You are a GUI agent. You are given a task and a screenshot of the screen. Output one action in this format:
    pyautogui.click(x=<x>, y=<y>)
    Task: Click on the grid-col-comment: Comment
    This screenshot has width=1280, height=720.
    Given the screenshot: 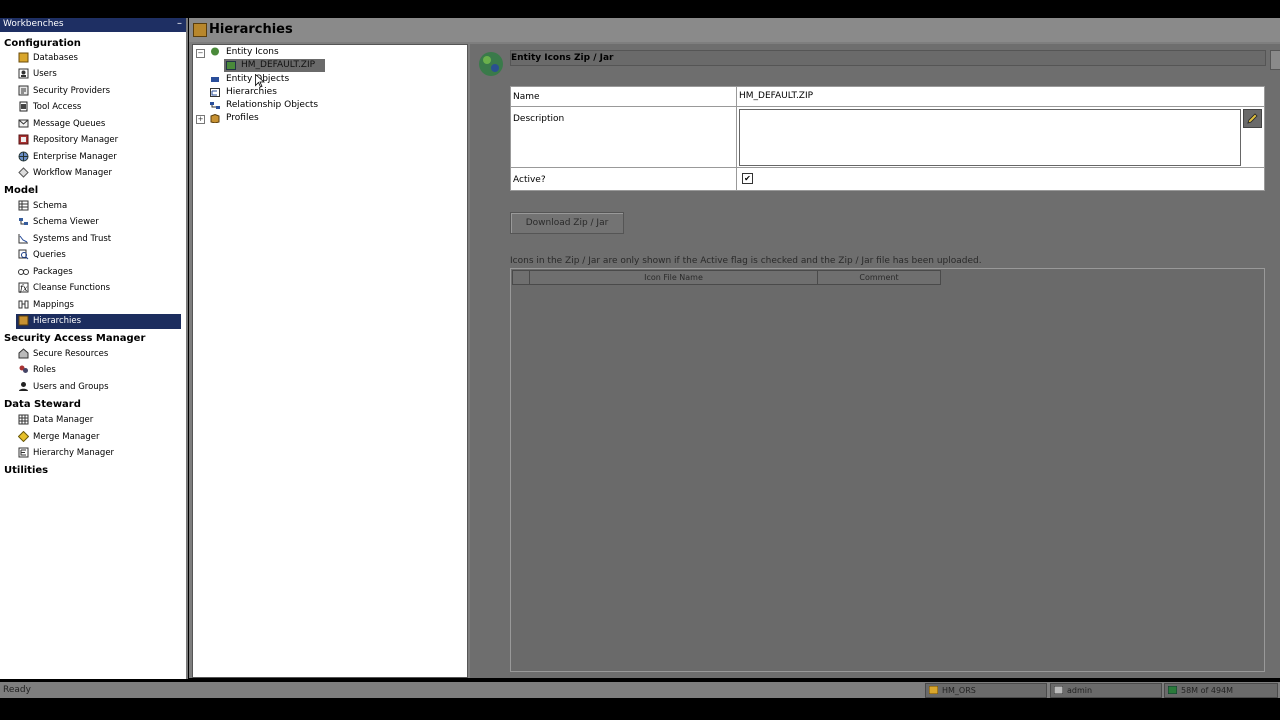 What is the action you would take?
    pyautogui.click(x=879, y=277)
    